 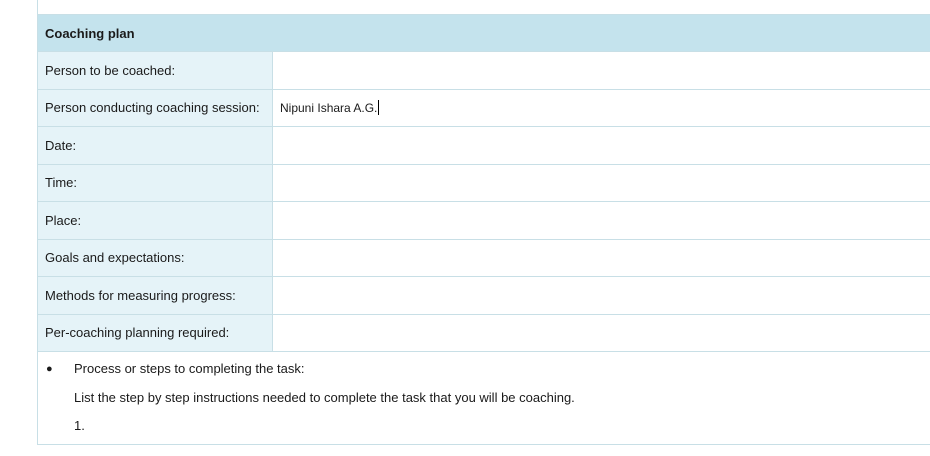 I want to click on page-margin-rule, so click(x=37, y=7).